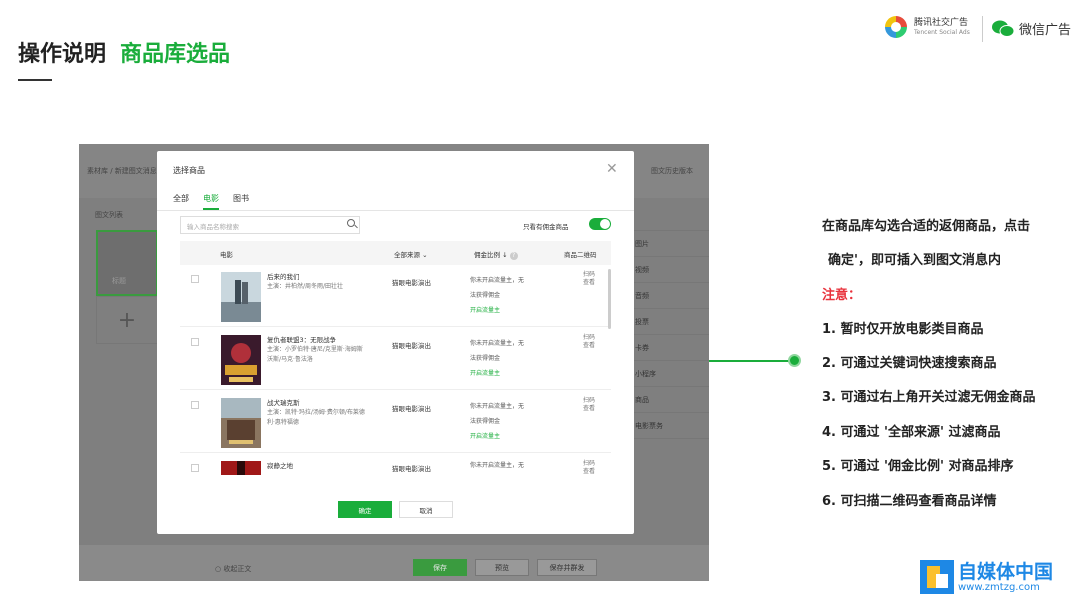  Describe the element at coordinates (941, 23) in the screenshot. I see `tencent-logo-cn: 腾讯社交广告` at that location.